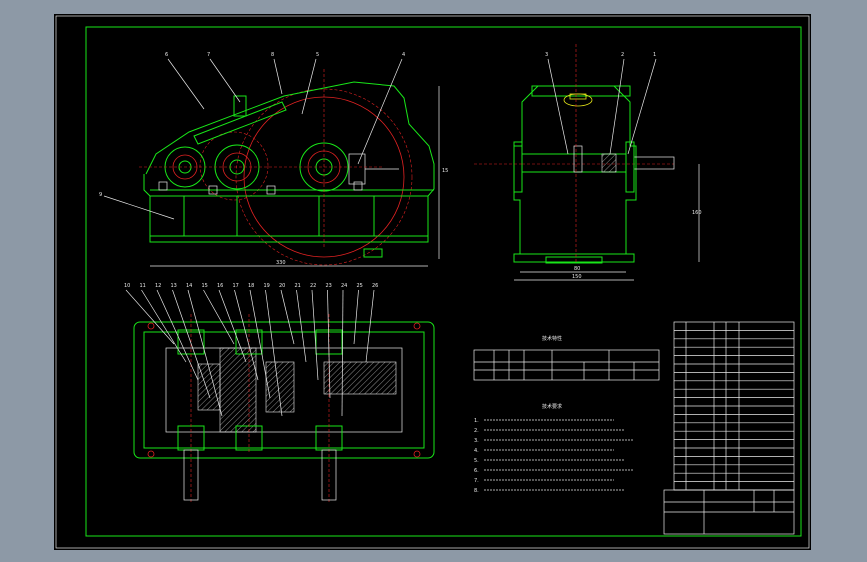 Image resolution: width=867 pixels, height=562 pixels. What do you see at coordinates (313, 286) in the screenshot?
I see `plan-label-22: 22` at bounding box center [313, 286].